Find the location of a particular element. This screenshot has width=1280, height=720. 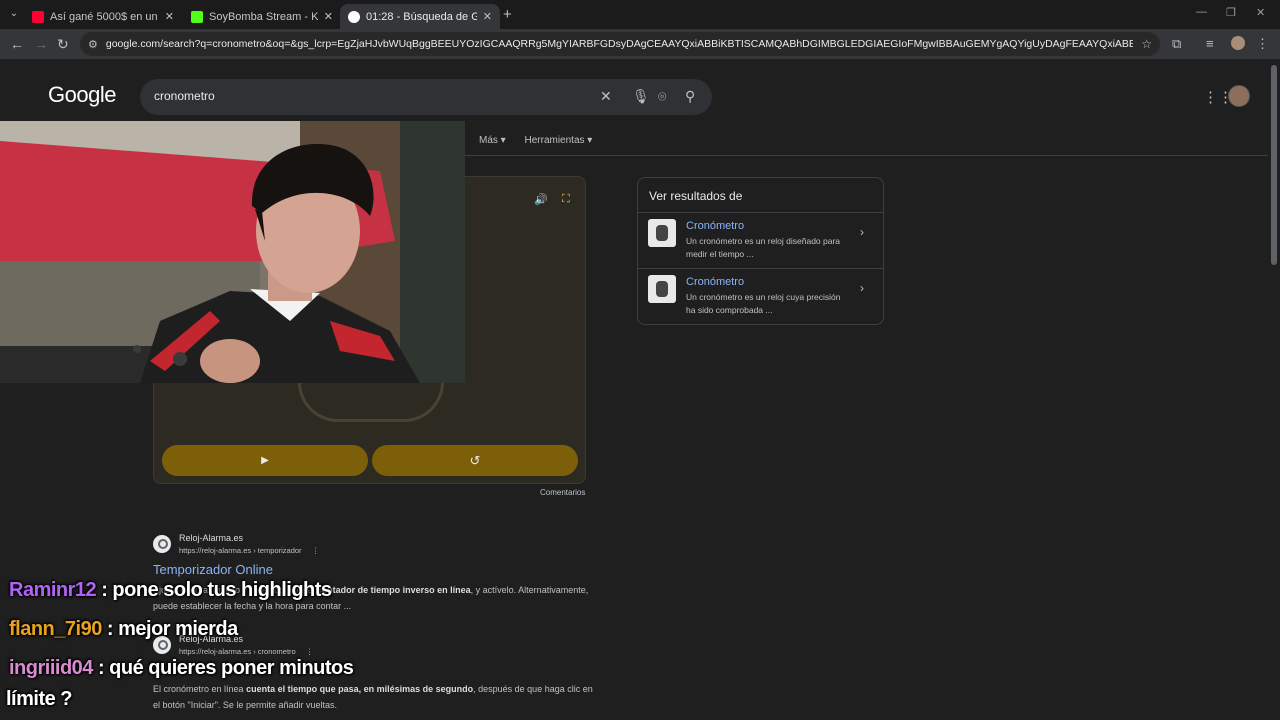

maximize-button: ❐ is located at coordinates (1231, 12).